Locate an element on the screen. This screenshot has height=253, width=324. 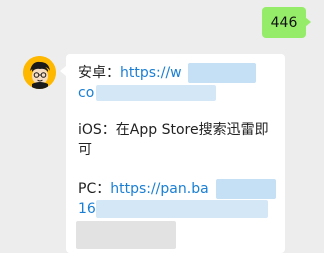
pc-line: PC：https://pan.ba is located at coordinates (143, 189).